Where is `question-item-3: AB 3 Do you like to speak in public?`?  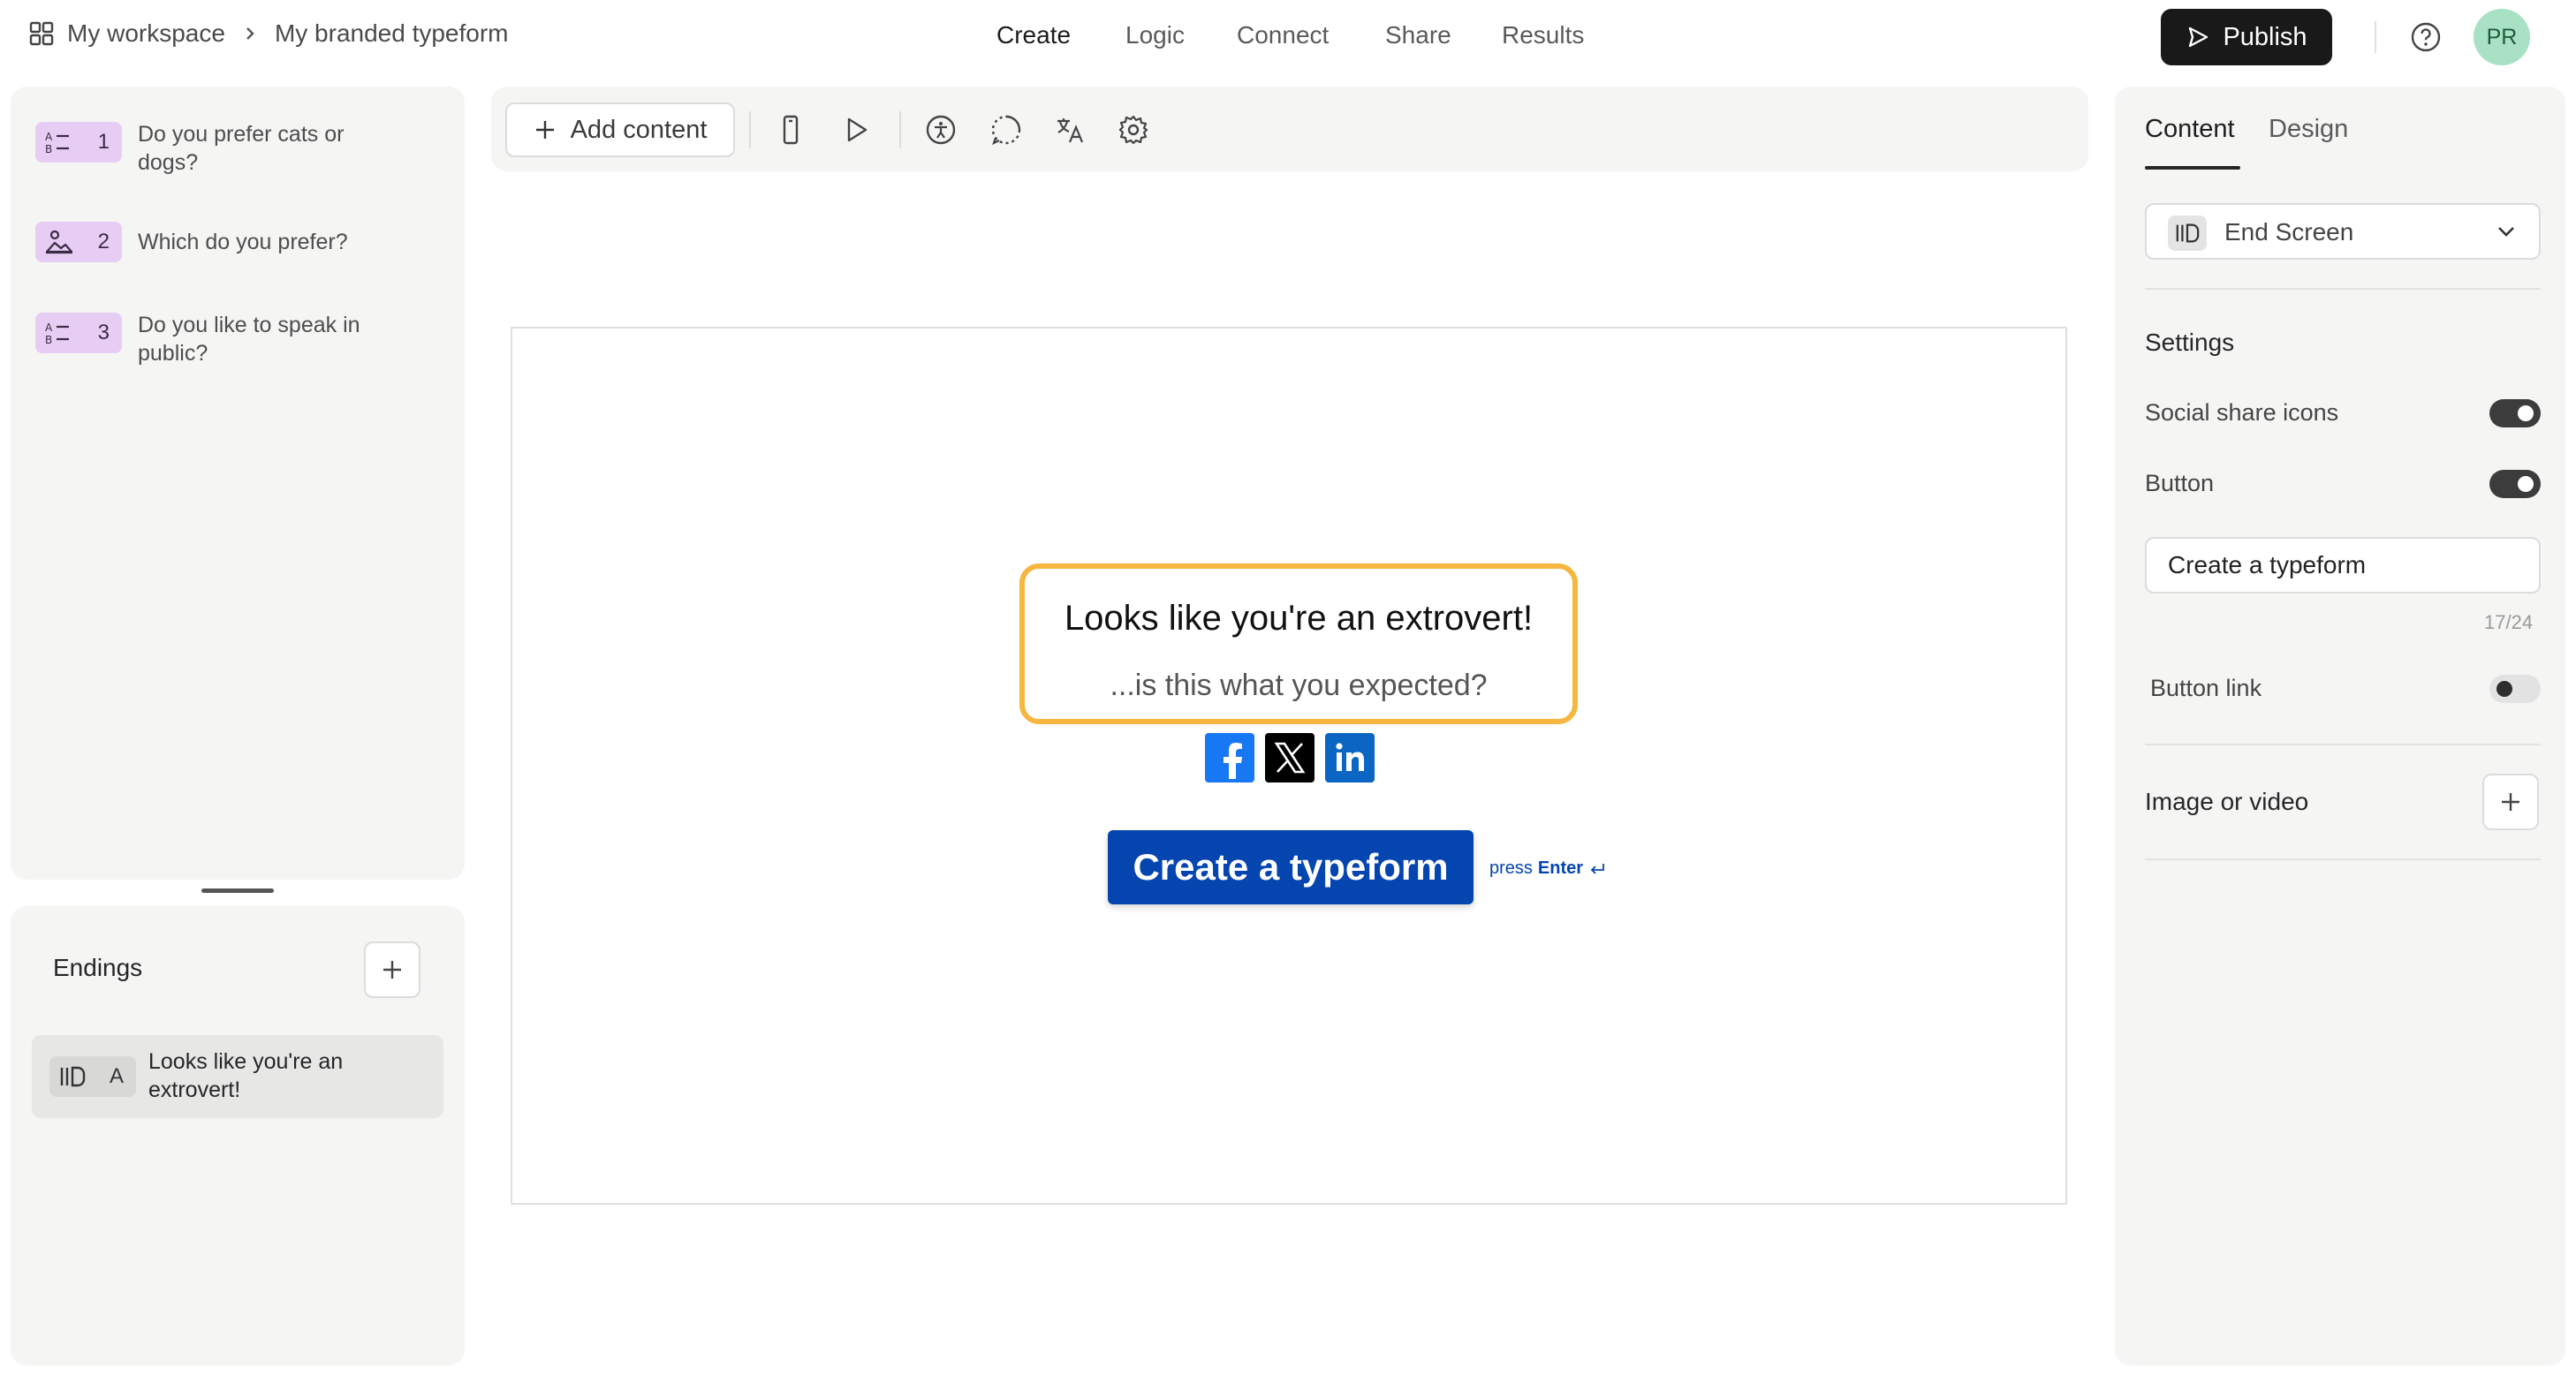 question-item-3: AB 3 Do you like to speak in public? is located at coordinates (239, 340).